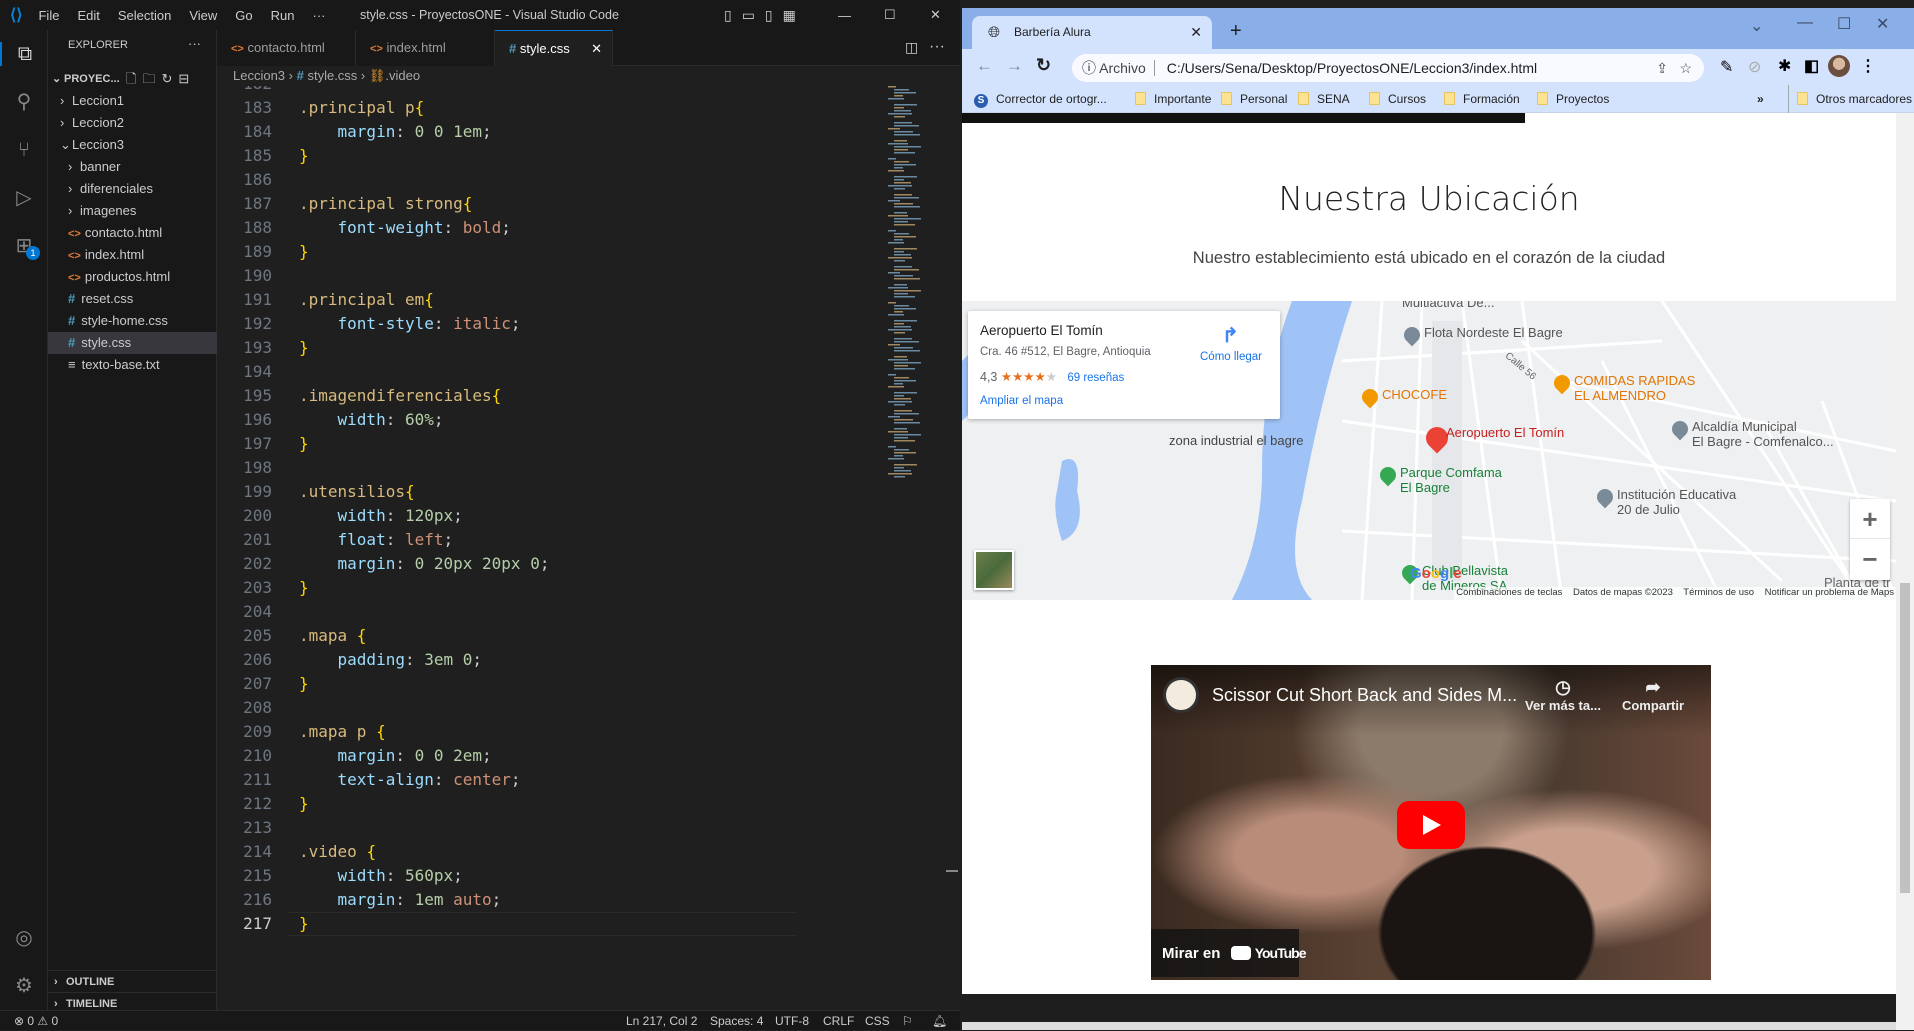 This screenshot has width=1914, height=1031. What do you see at coordinates (1685, 68) in the screenshot?
I see `bookmark-star-icon: ☆` at bounding box center [1685, 68].